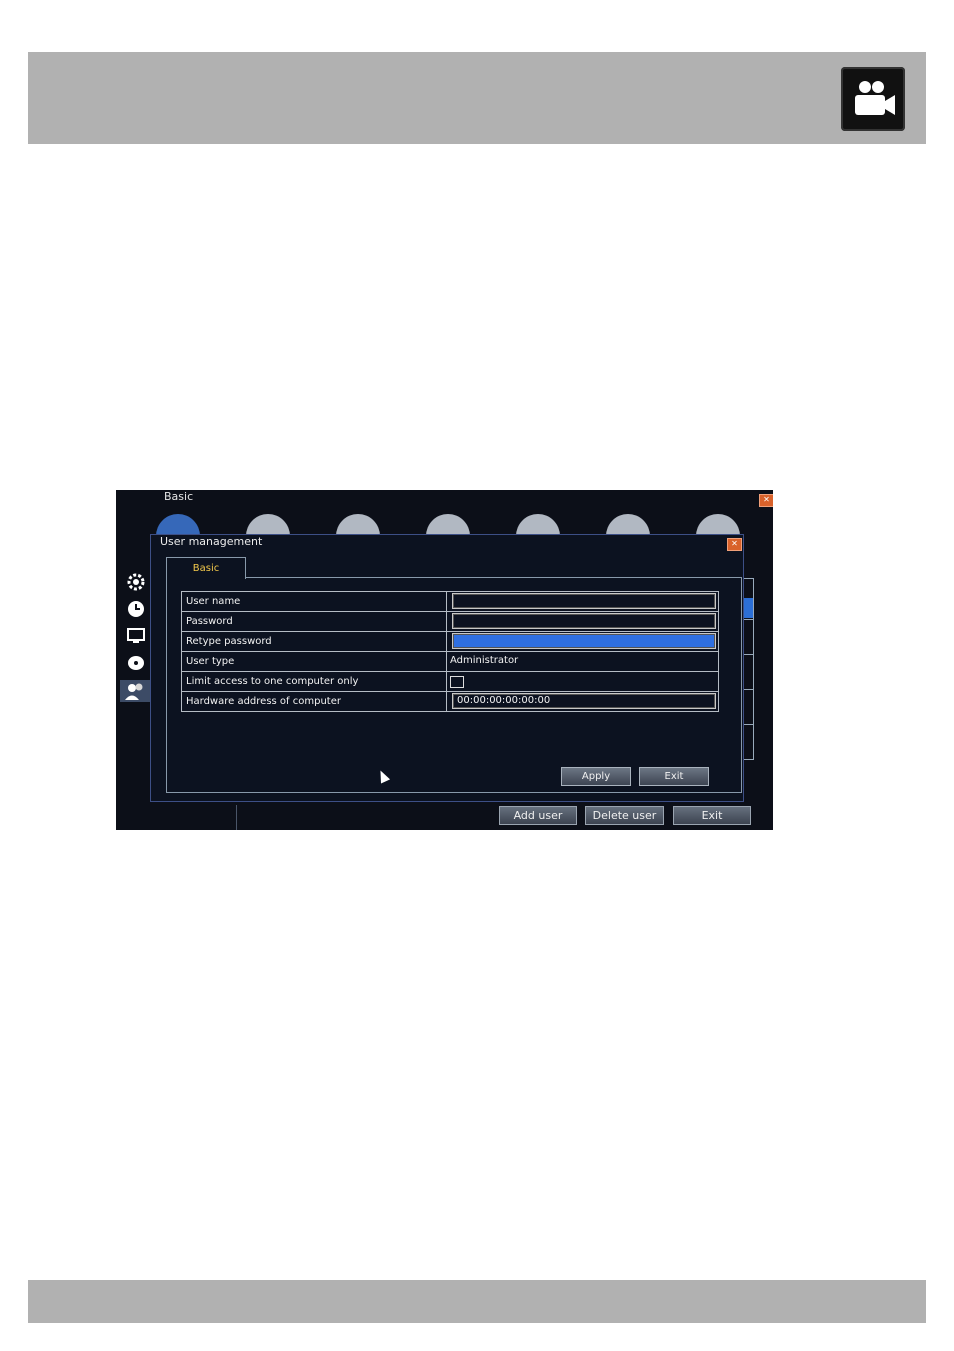 This screenshot has height=1351, width=954. What do you see at coordinates (316, 641) in the screenshot?
I see `retype-password-label: Retype password` at bounding box center [316, 641].